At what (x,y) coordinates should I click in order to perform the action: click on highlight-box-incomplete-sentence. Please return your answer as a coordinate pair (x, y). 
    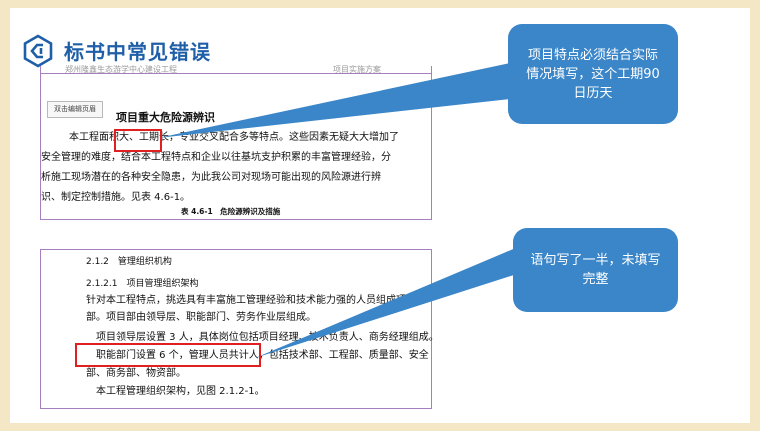
    Looking at the image, I should click on (168, 355).